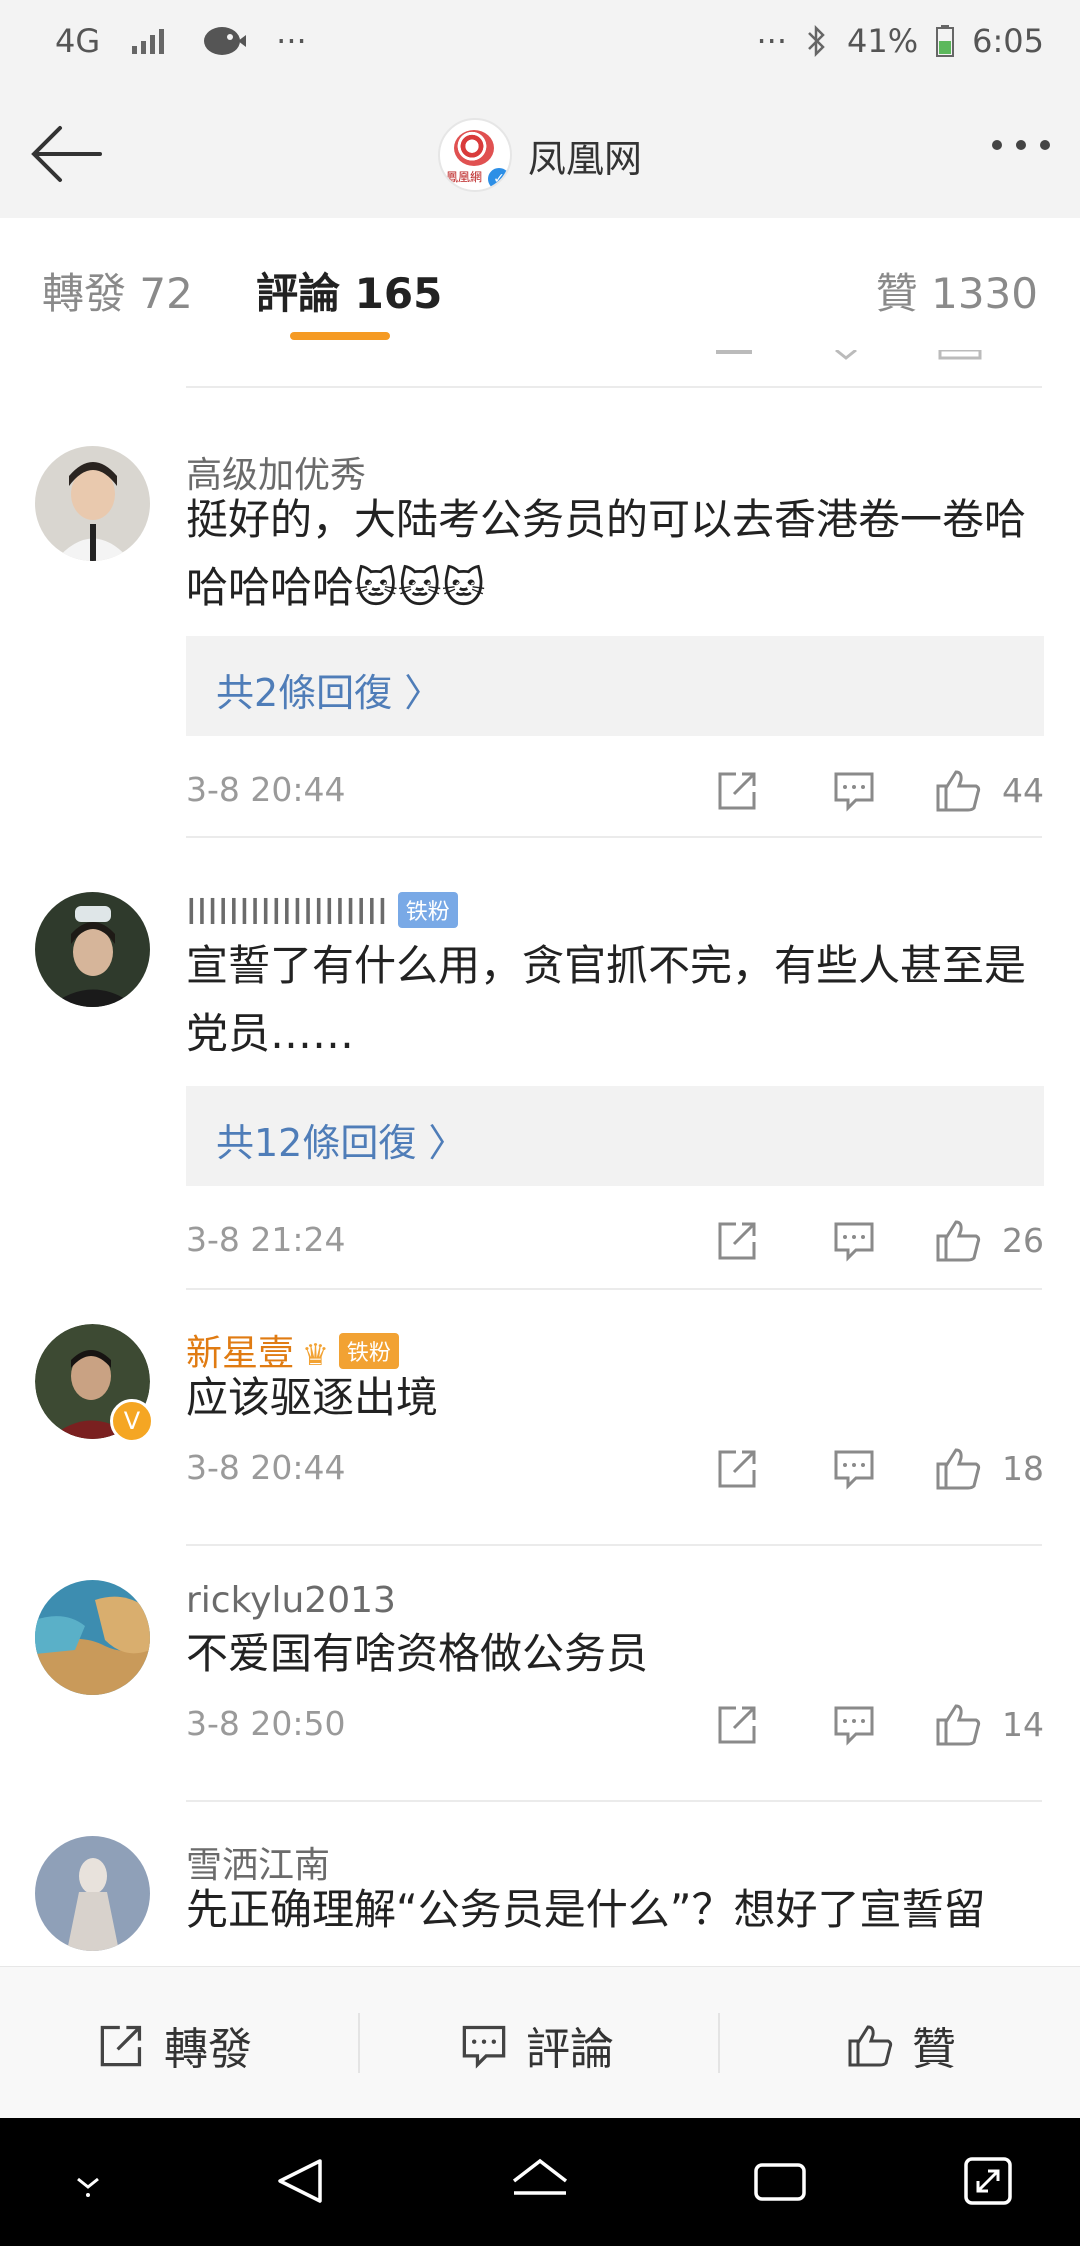 The height and width of the screenshot is (2246, 1080). I want to click on username-text: IIIIIIIIIIIIIIIIIII, so click(287, 912).